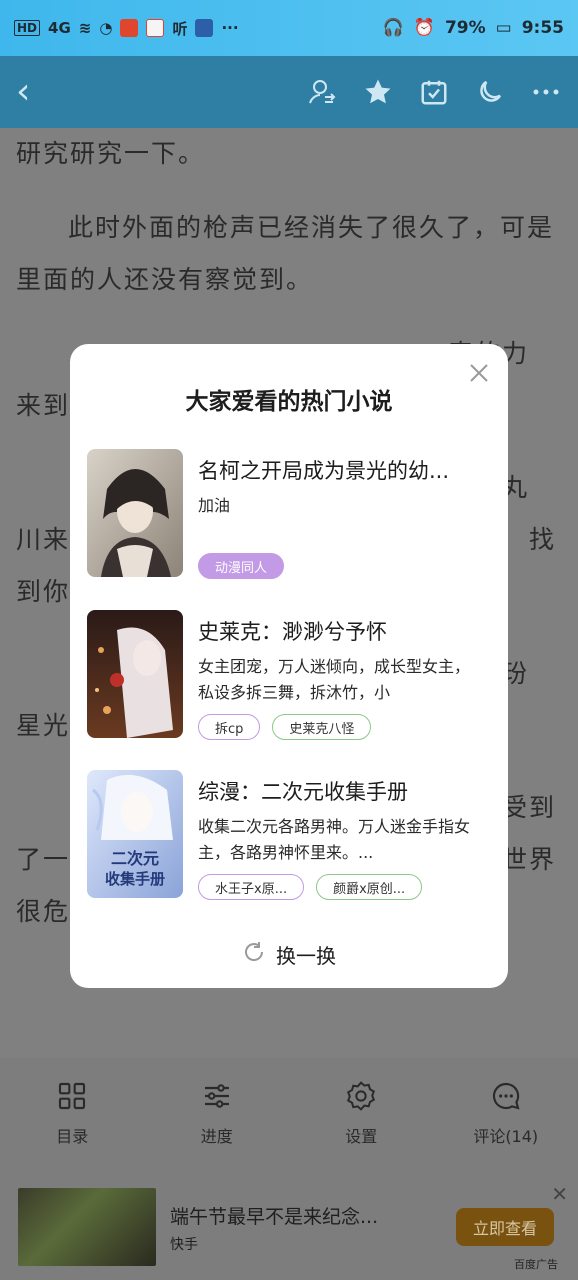 Image resolution: width=578 pixels, height=1280 pixels. What do you see at coordinates (216, 1136) in the screenshot?
I see `toolbar-label: 进度` at bounding box center [216, 1136].